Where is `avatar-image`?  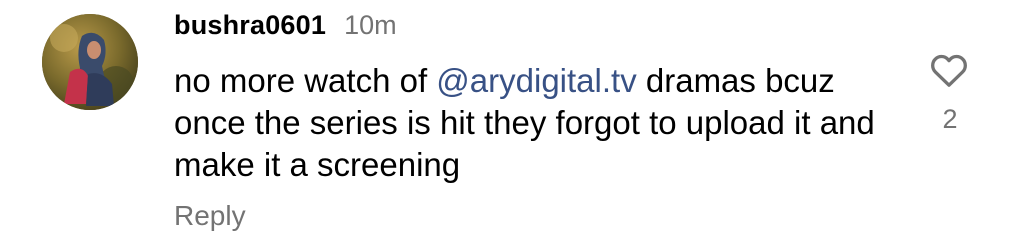
avatar-image is located at coordinates (90, 62).